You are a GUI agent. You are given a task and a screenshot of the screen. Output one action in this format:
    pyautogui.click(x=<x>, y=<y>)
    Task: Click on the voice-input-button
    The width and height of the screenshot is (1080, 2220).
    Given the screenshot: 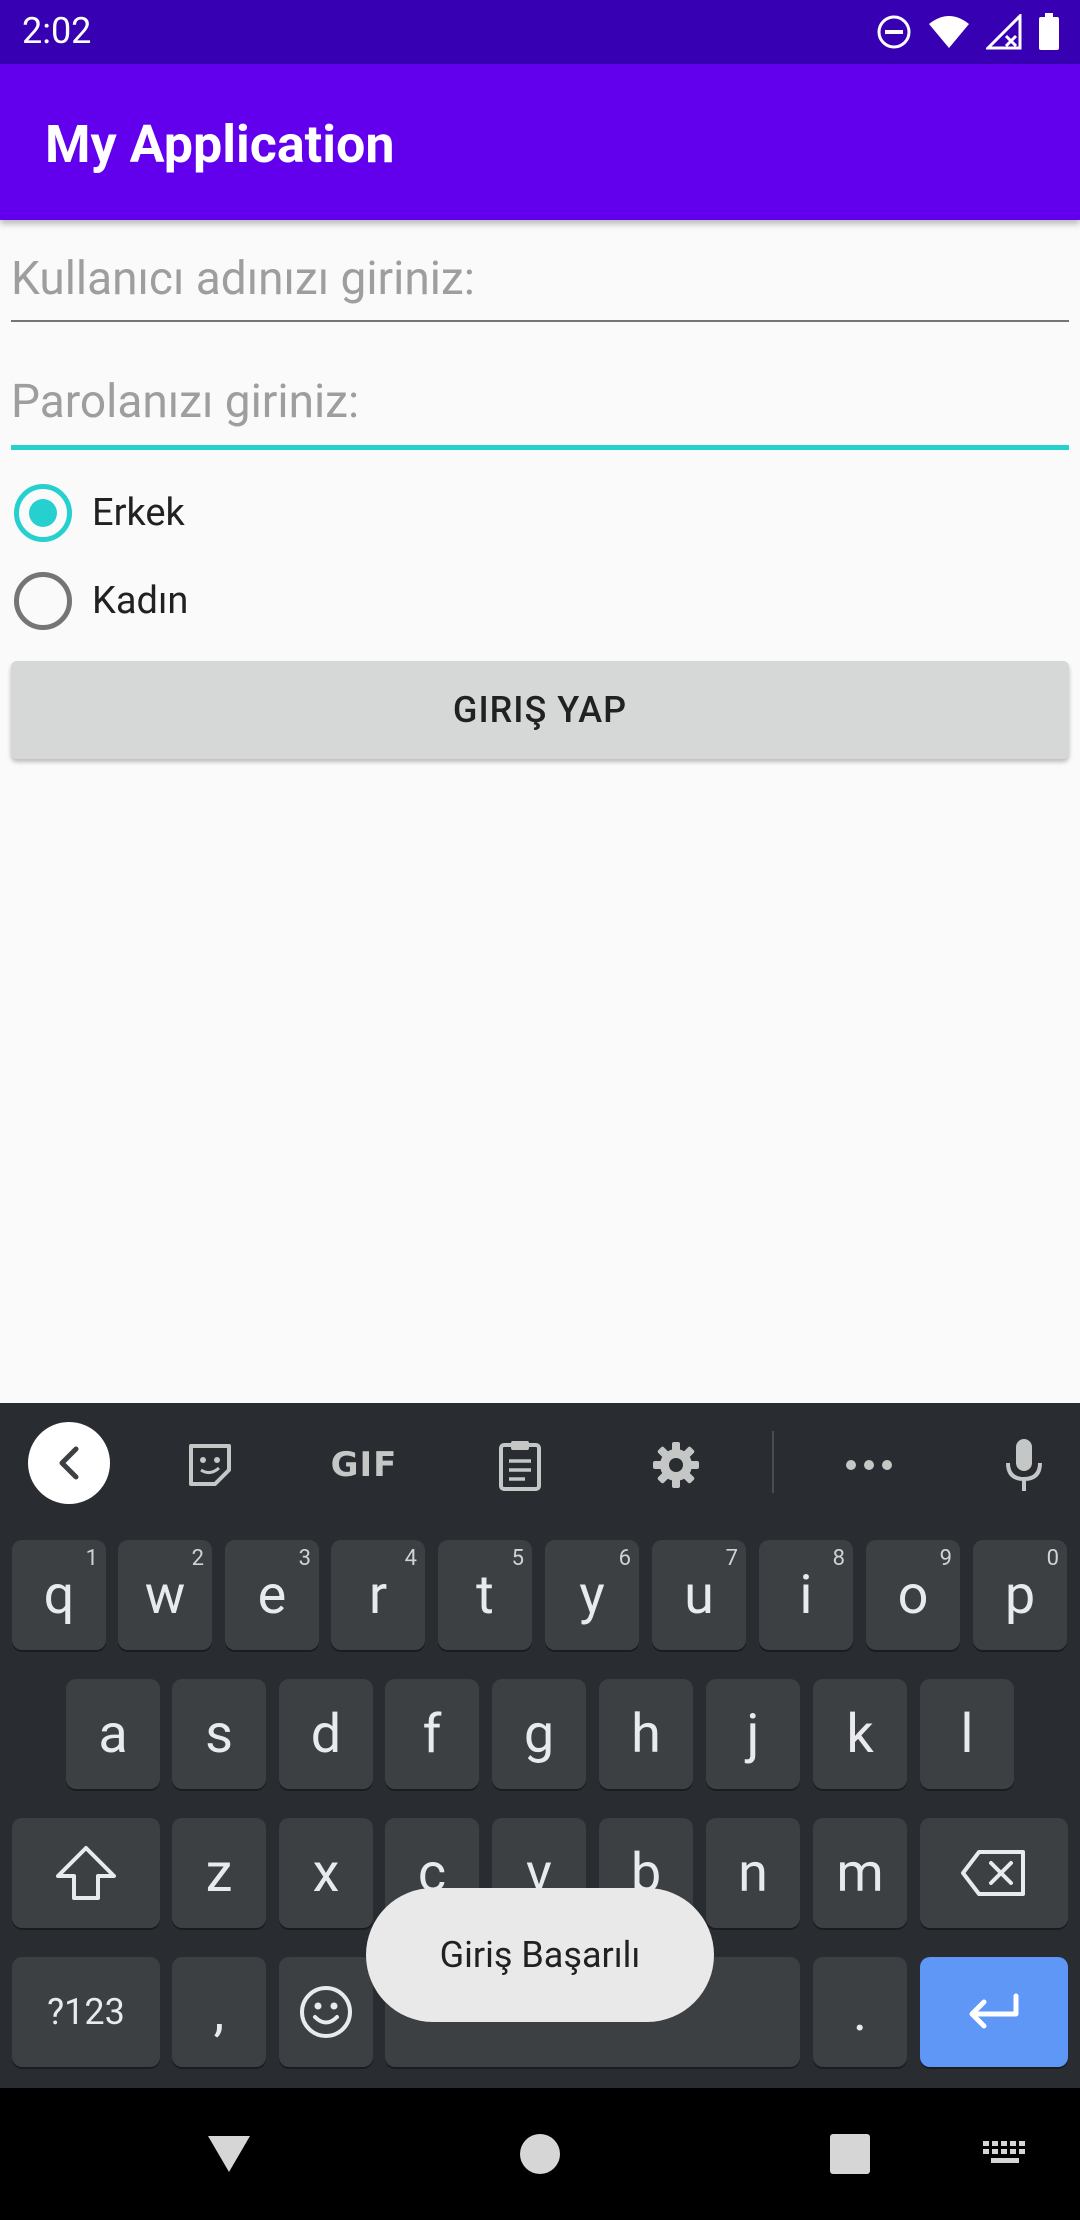 What is the action you would take?
    pyautogui.click(x=1024, y=1465)
    